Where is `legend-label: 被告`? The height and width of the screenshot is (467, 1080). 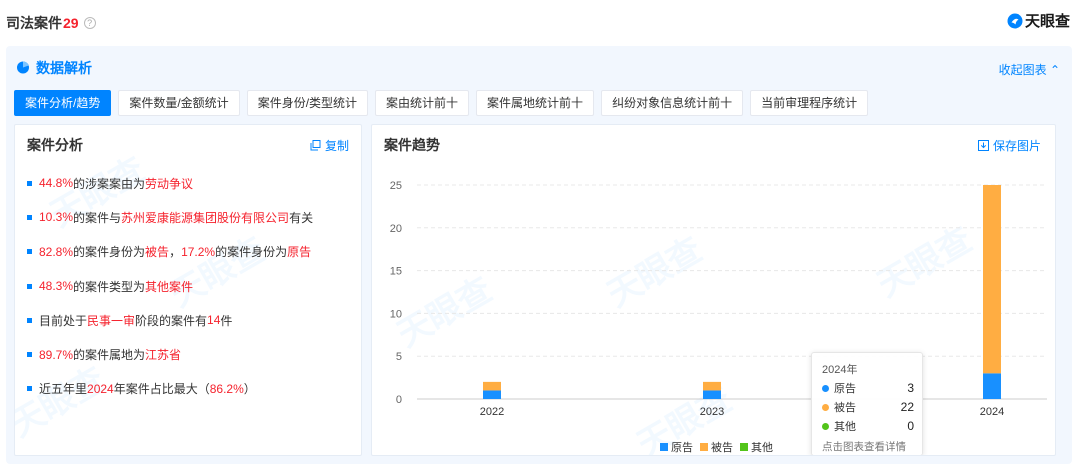
legend-label: 被告 is located at coordinates (722, 448).